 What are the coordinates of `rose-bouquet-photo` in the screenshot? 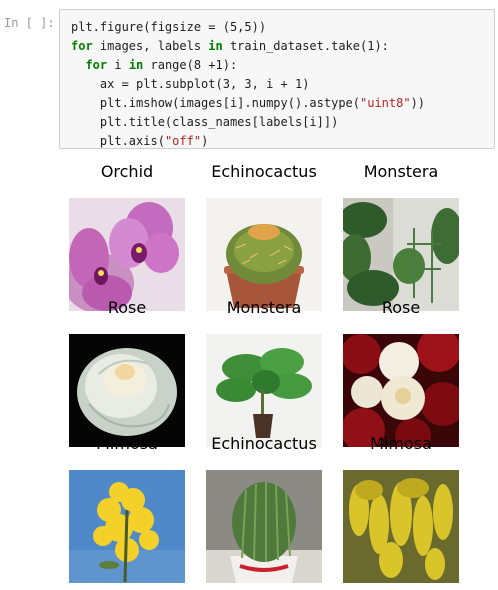 It's located at (401, 390).